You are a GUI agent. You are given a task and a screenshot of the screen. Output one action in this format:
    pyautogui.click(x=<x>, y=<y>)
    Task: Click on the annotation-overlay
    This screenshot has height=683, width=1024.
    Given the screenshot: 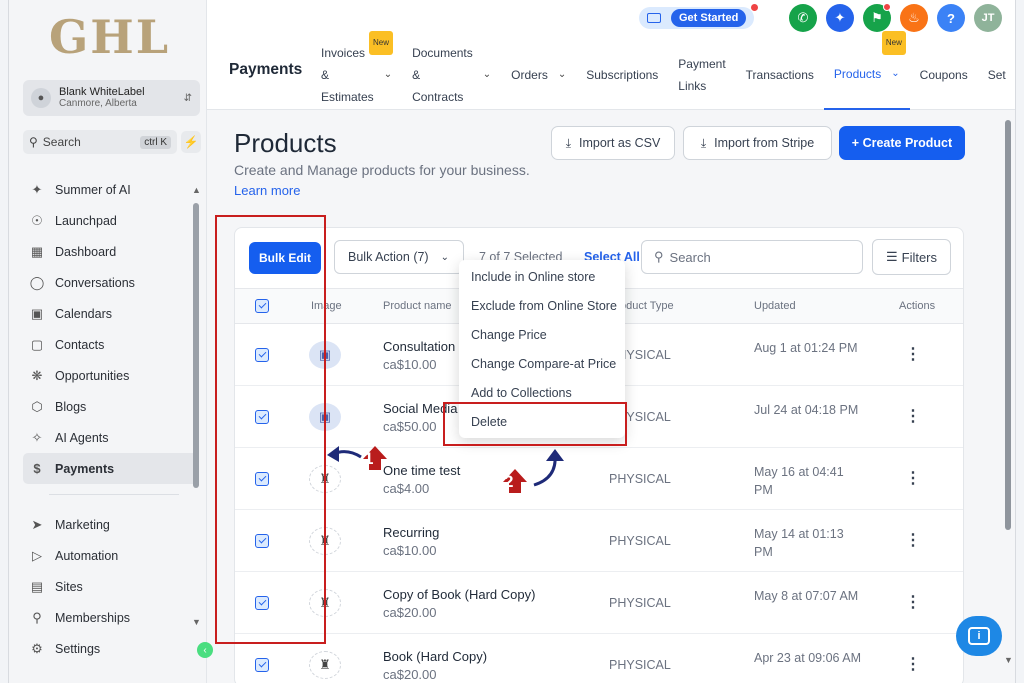 What is the action you would take?
    pyautogui.click(x=445, y=469)
    